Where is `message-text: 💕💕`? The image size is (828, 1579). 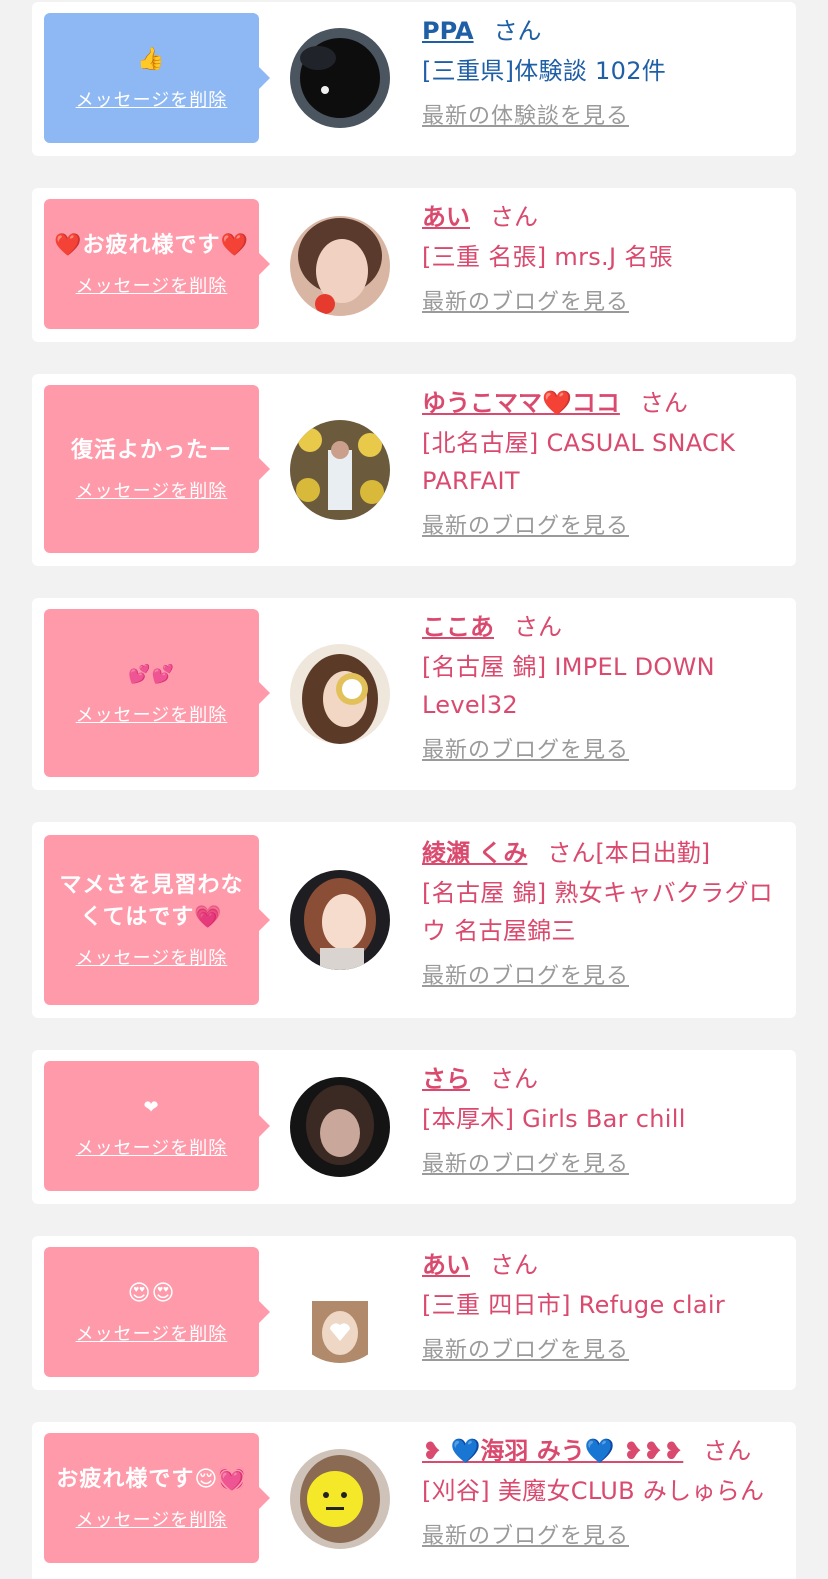
message-text: 💕💕 is located at coordinates (151, 674).